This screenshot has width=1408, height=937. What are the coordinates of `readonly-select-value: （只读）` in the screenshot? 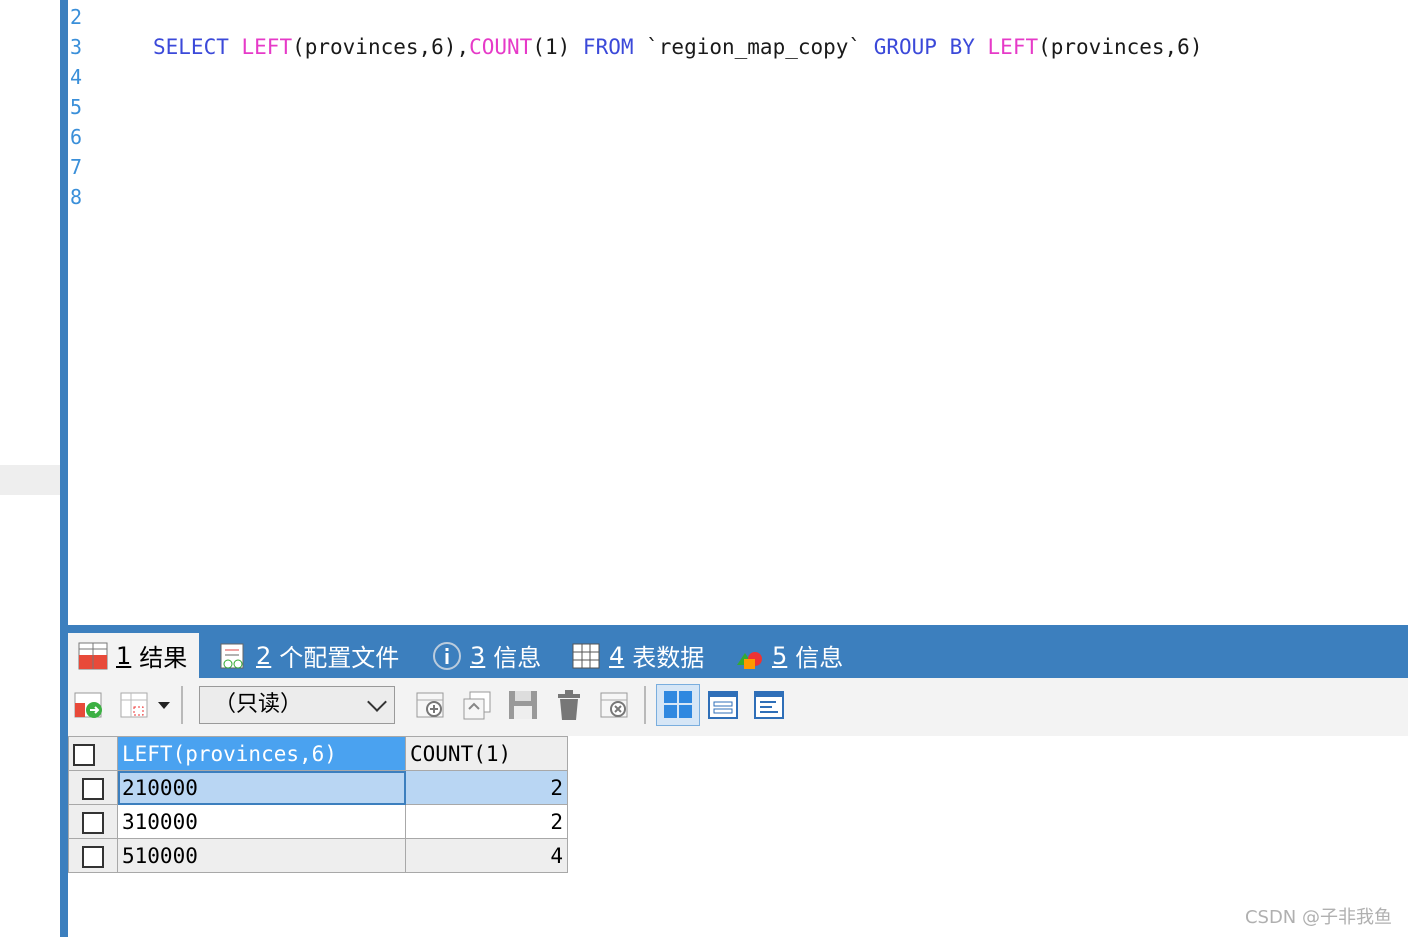 It's located at (258, 704).